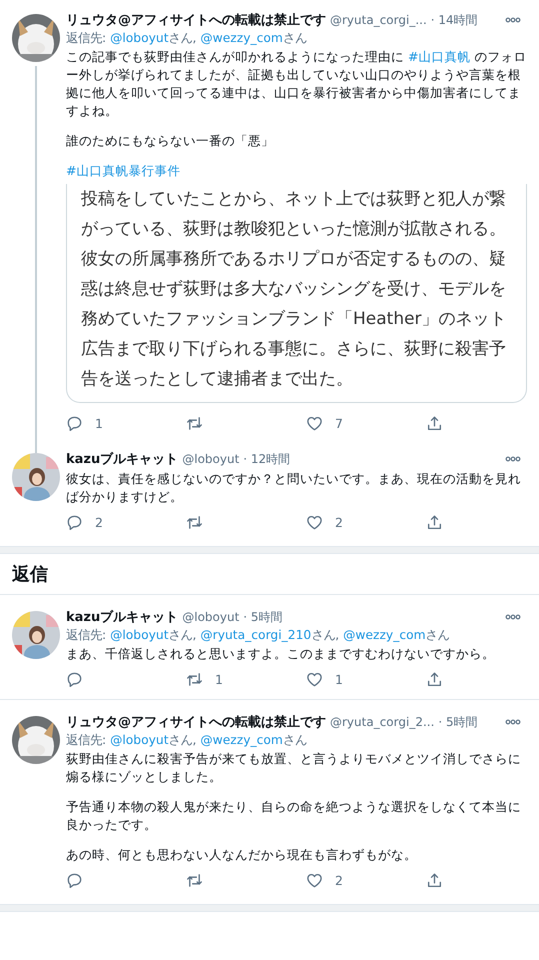  Describe the element at coordinates (296, 84) in the screenshot. I see `tweet-text: この記事でも荻野由佳さんが叩かれるようになった理由に #山口真帆 のフォロー外しが挙げられてましたが、証拠も出していない山口のやりようや言葉を根拠に他人を叩いて回ってる連中は、山口を暴行被害者から中傷加害者にしてますよね。` at that location.